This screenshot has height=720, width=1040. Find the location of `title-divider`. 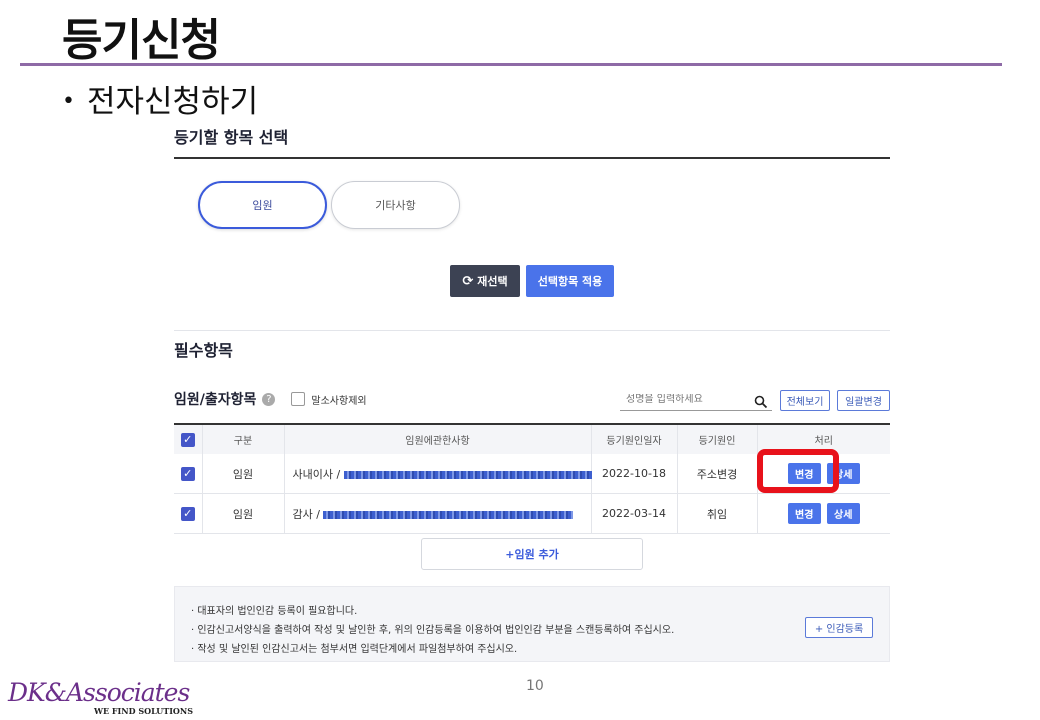

title-divider is located at coordinates (511, 64).